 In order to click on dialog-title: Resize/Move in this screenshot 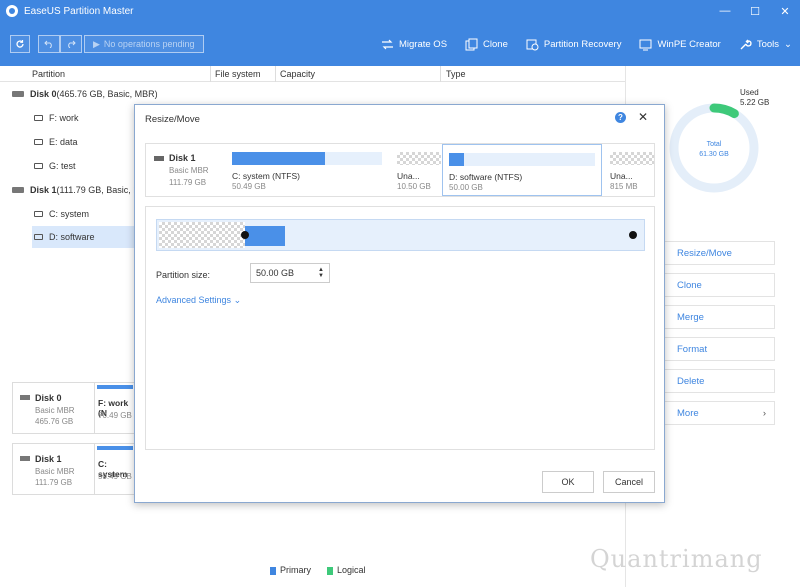, I will do `click(172, 119)`.